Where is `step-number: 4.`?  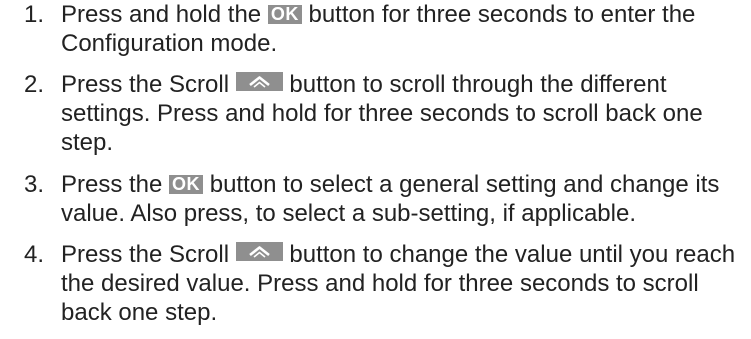 step-number: 4. is located at coordinates (34, 254).